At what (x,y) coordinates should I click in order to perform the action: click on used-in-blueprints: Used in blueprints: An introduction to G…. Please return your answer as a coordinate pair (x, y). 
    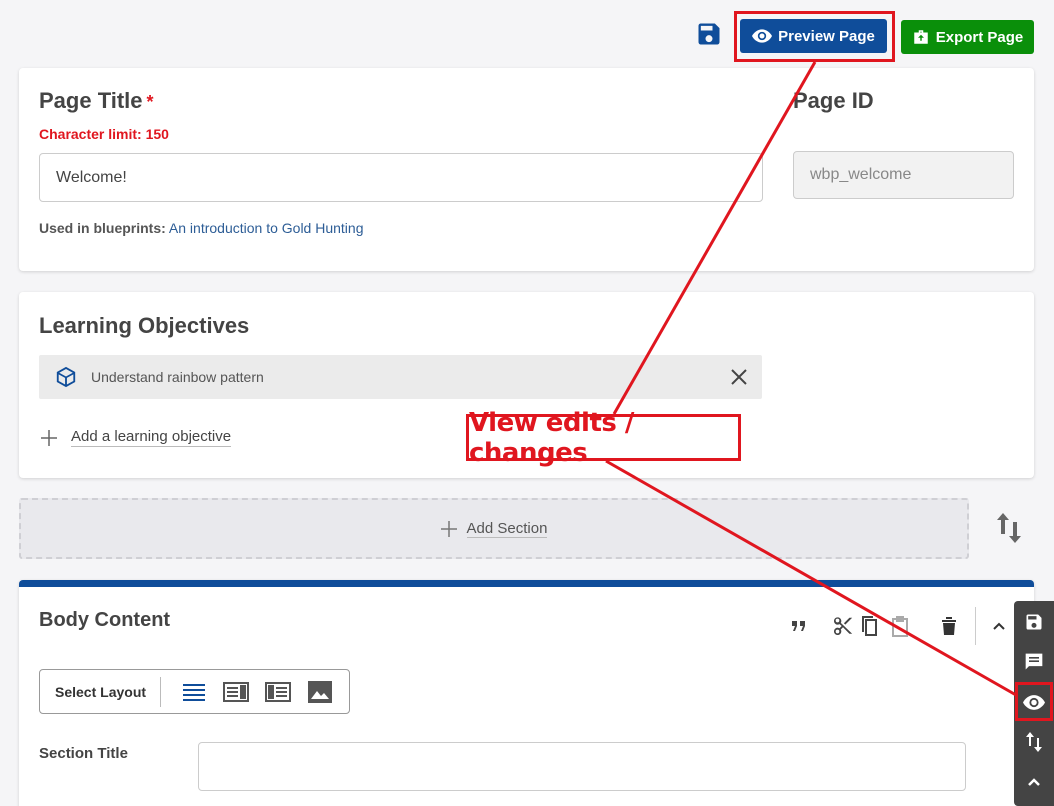
    Looking at the image, I should click on (201, 228).